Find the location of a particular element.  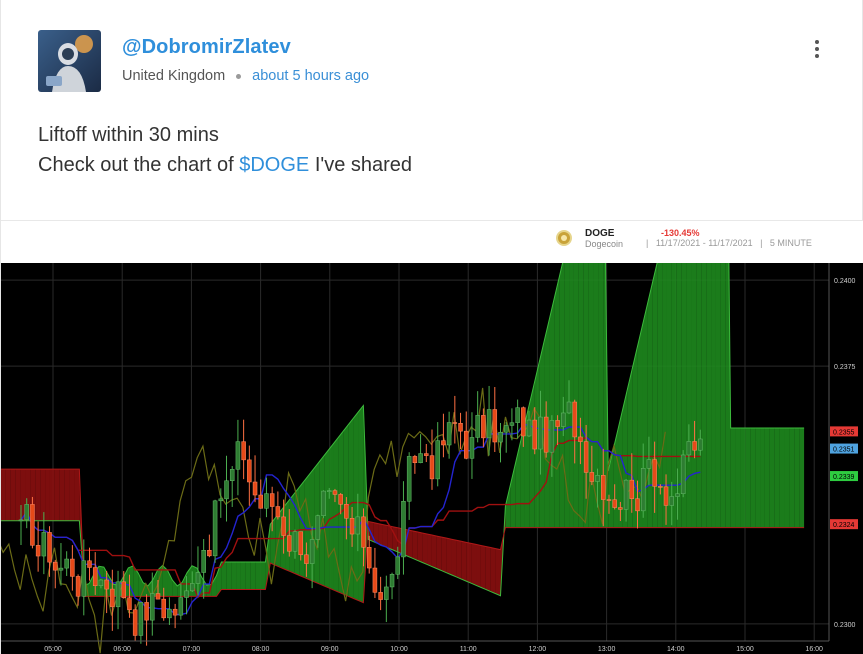

chart-symbol-name: Dogecoin is located at coordinates (604, 244).